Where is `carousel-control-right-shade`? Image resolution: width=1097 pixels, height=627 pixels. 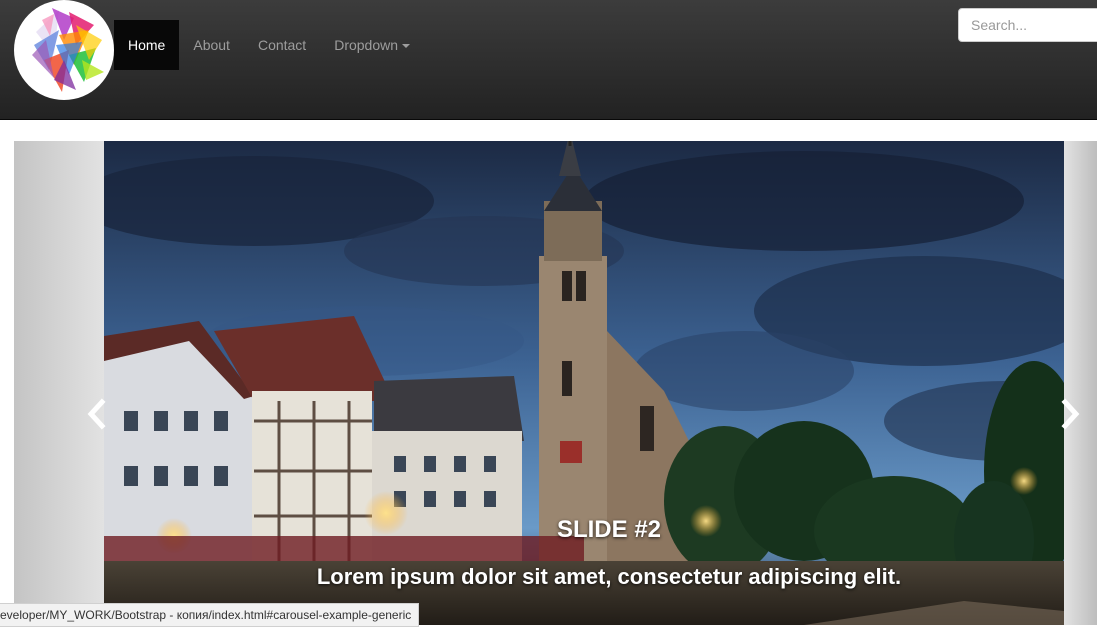 carousel-control-right-shade is located at coordinates (1080, 383).